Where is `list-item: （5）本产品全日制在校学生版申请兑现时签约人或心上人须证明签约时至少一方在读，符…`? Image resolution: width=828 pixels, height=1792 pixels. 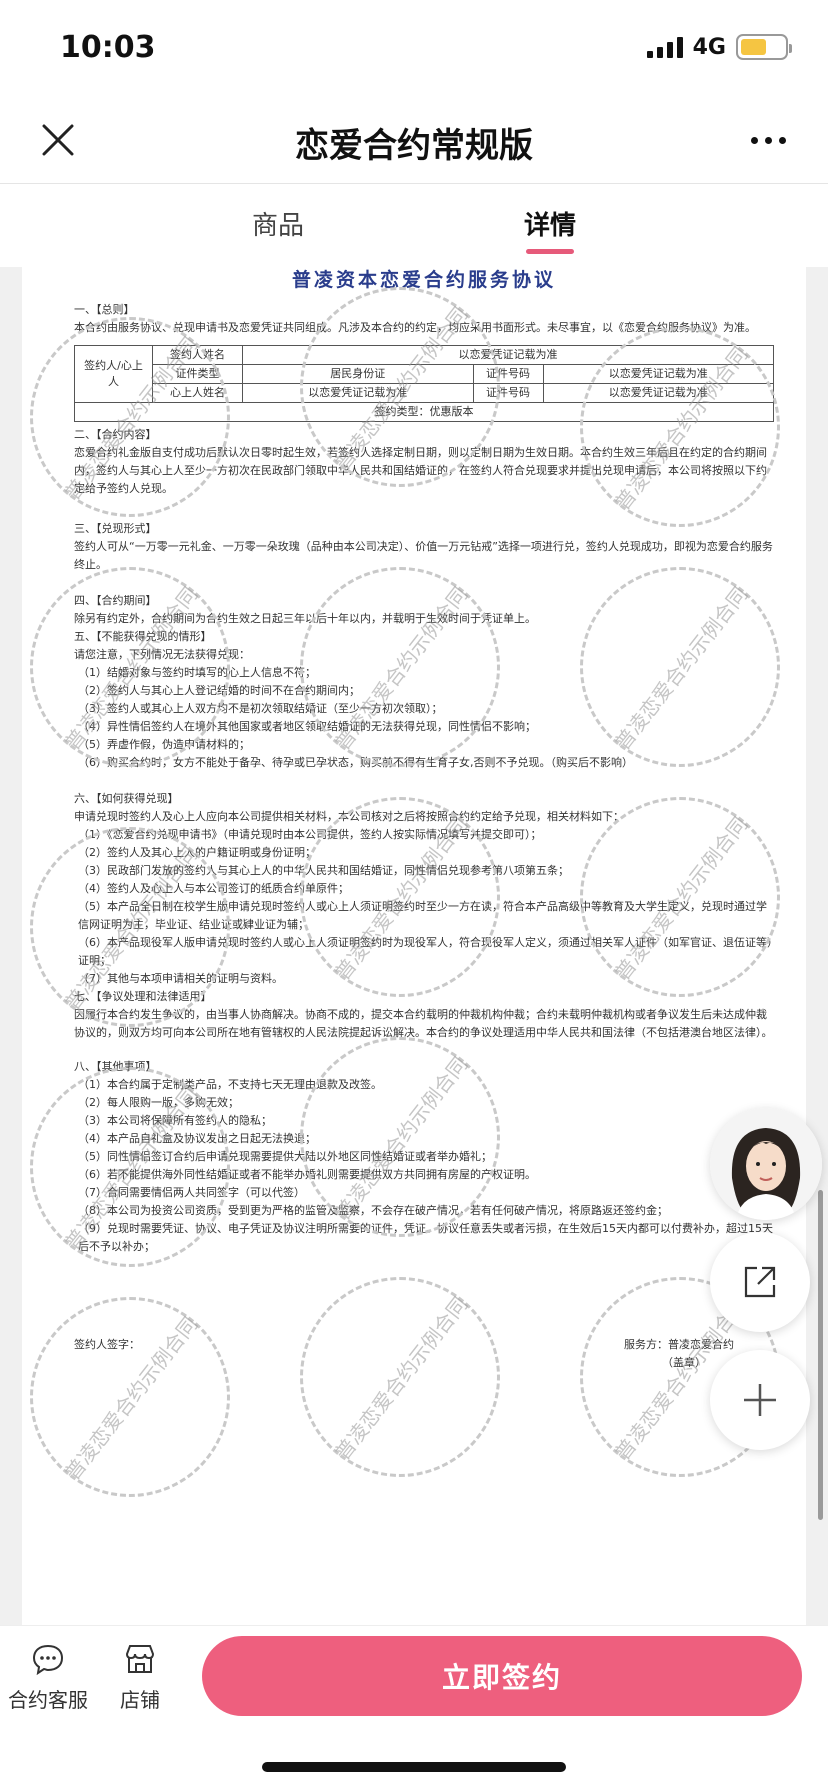
list-item: （5）本产品全日制在校学生版申请兑现时签约人或心上人须证明签约时至少一方在读，符… is located at coordinates (422, 915).